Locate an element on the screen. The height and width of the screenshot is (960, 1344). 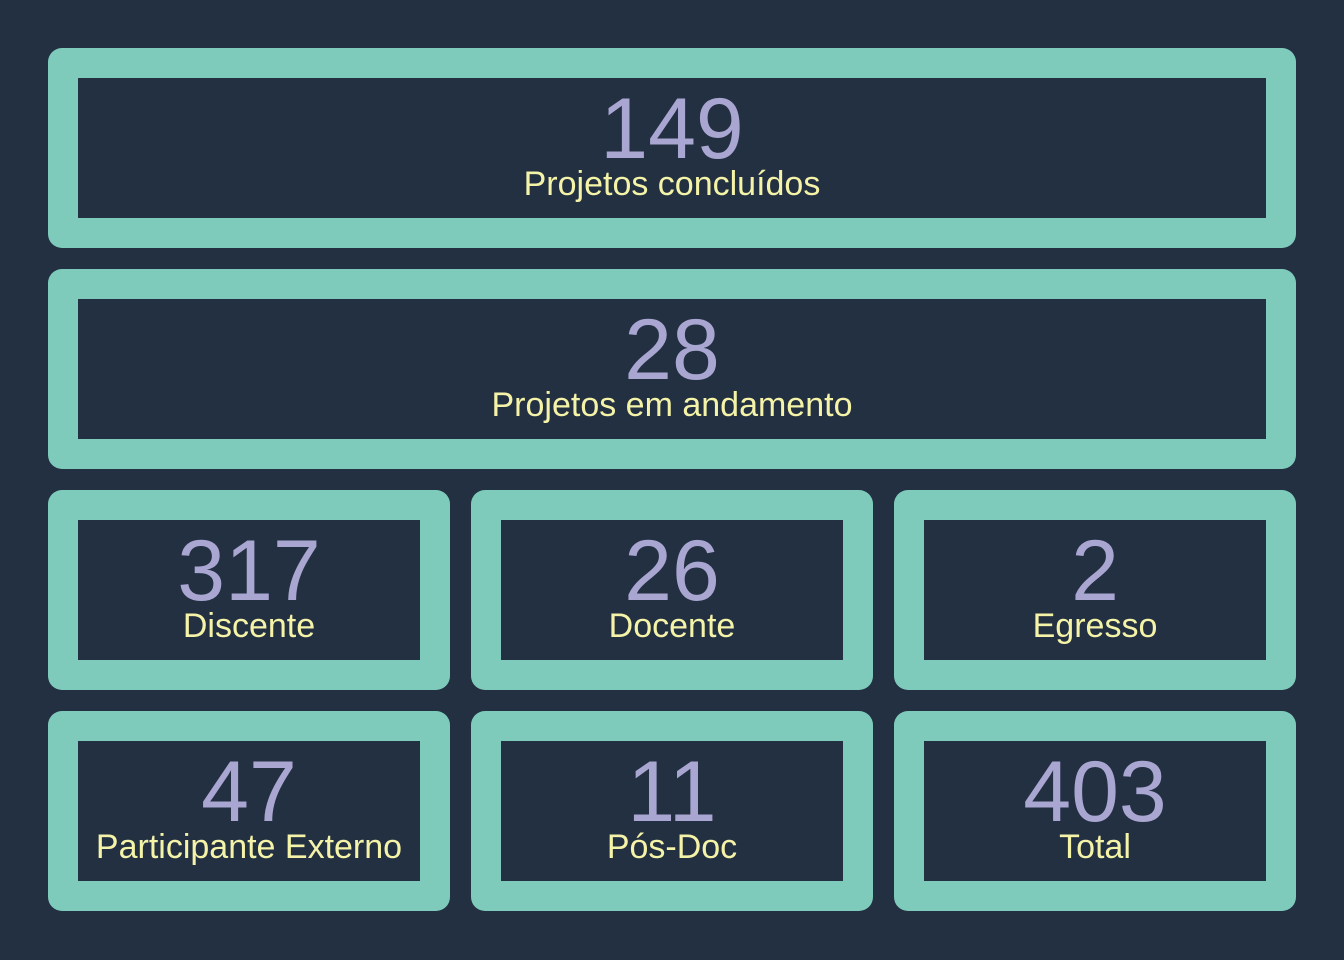
card-docente-inner: 26 Docente is located at coordinates (672, 590).